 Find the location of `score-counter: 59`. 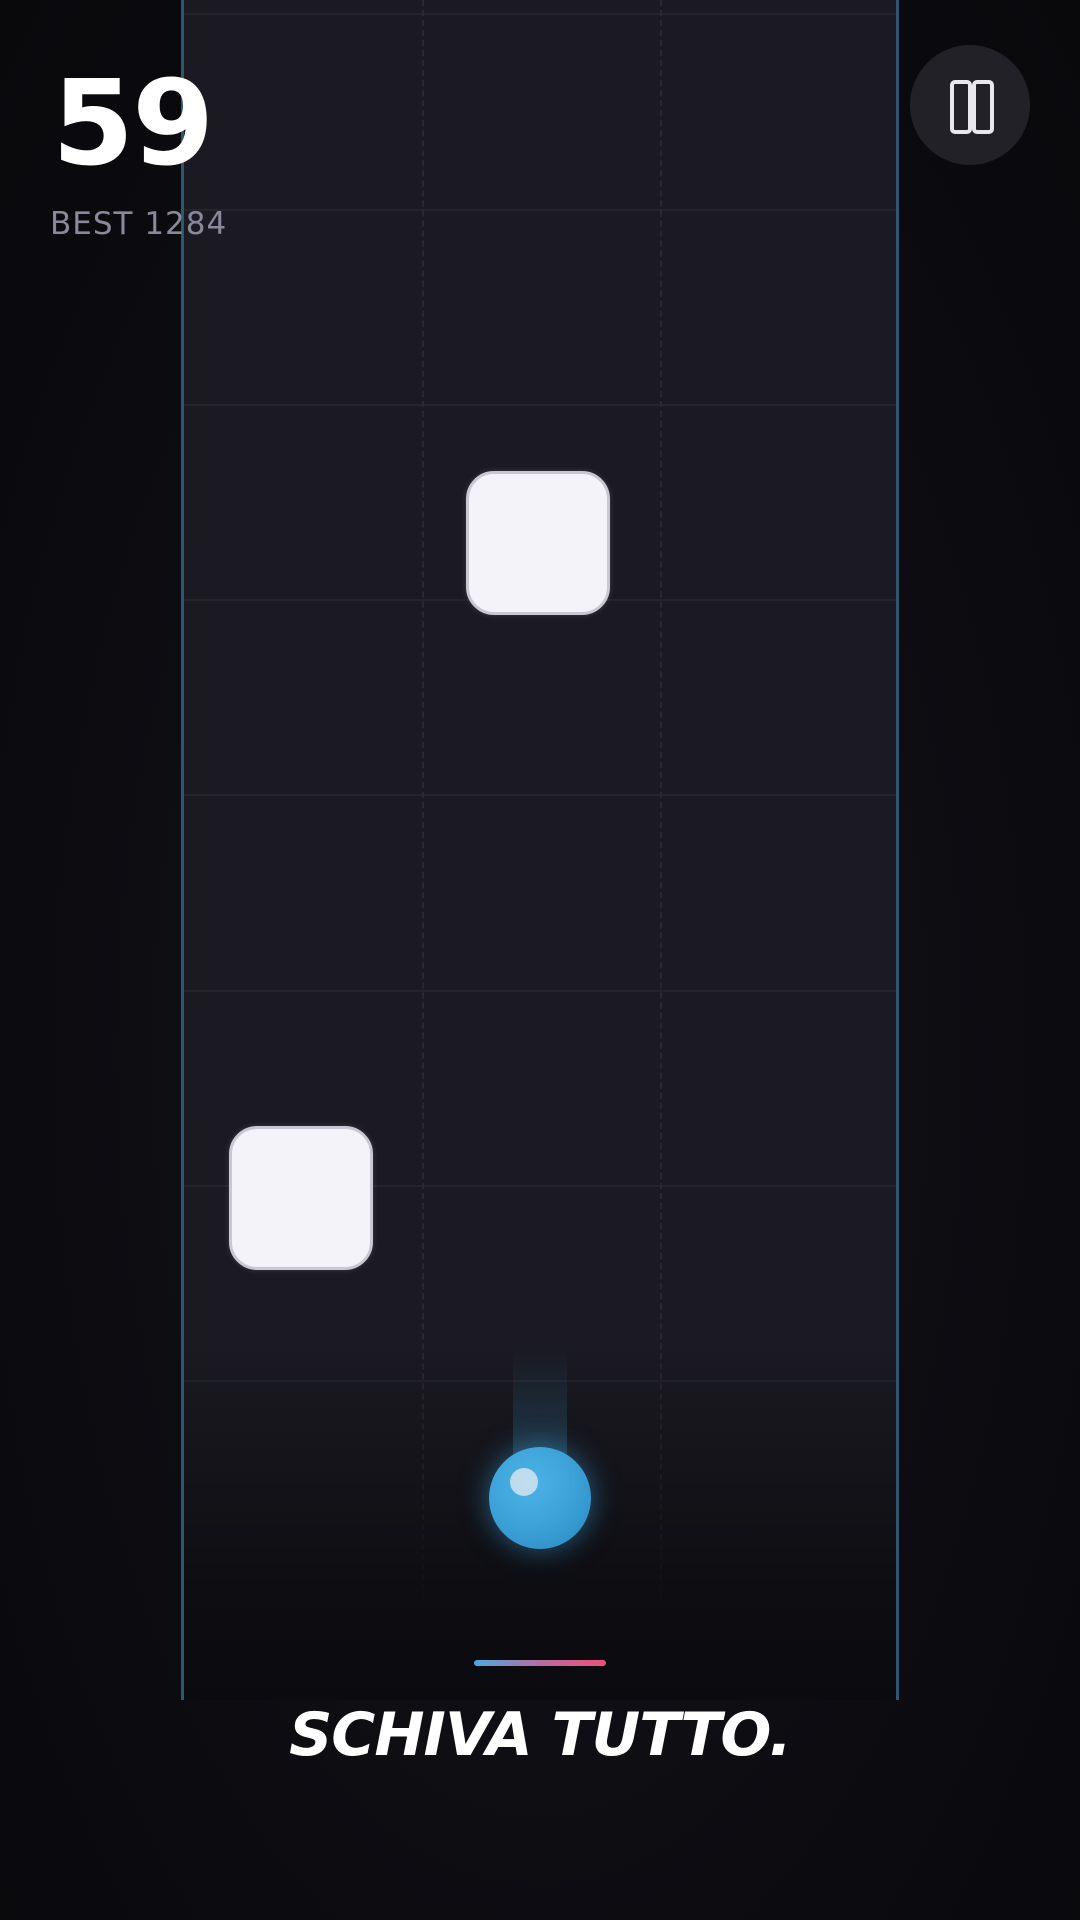

score-counter: 59 is located at coordinates (133, 123).